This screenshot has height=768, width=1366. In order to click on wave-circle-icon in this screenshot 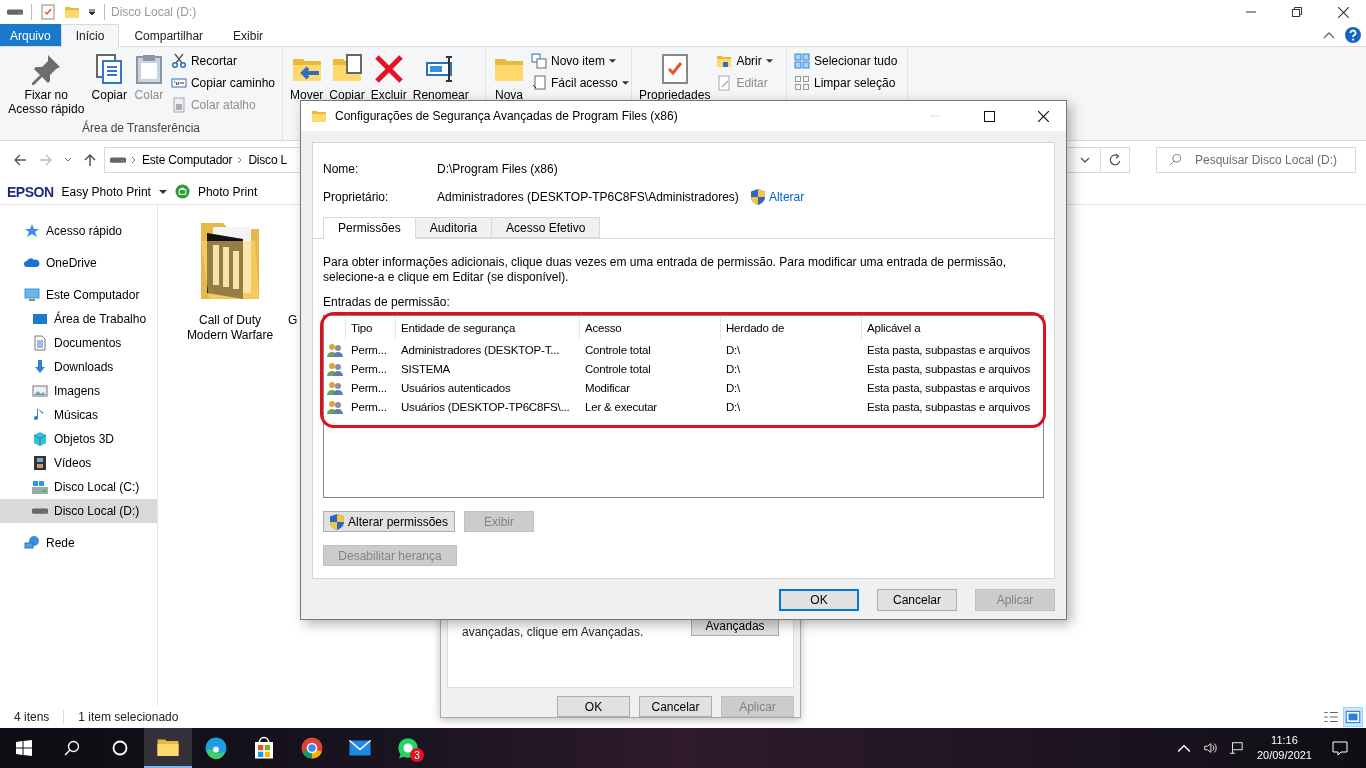, I will do `click(216, 748)`.